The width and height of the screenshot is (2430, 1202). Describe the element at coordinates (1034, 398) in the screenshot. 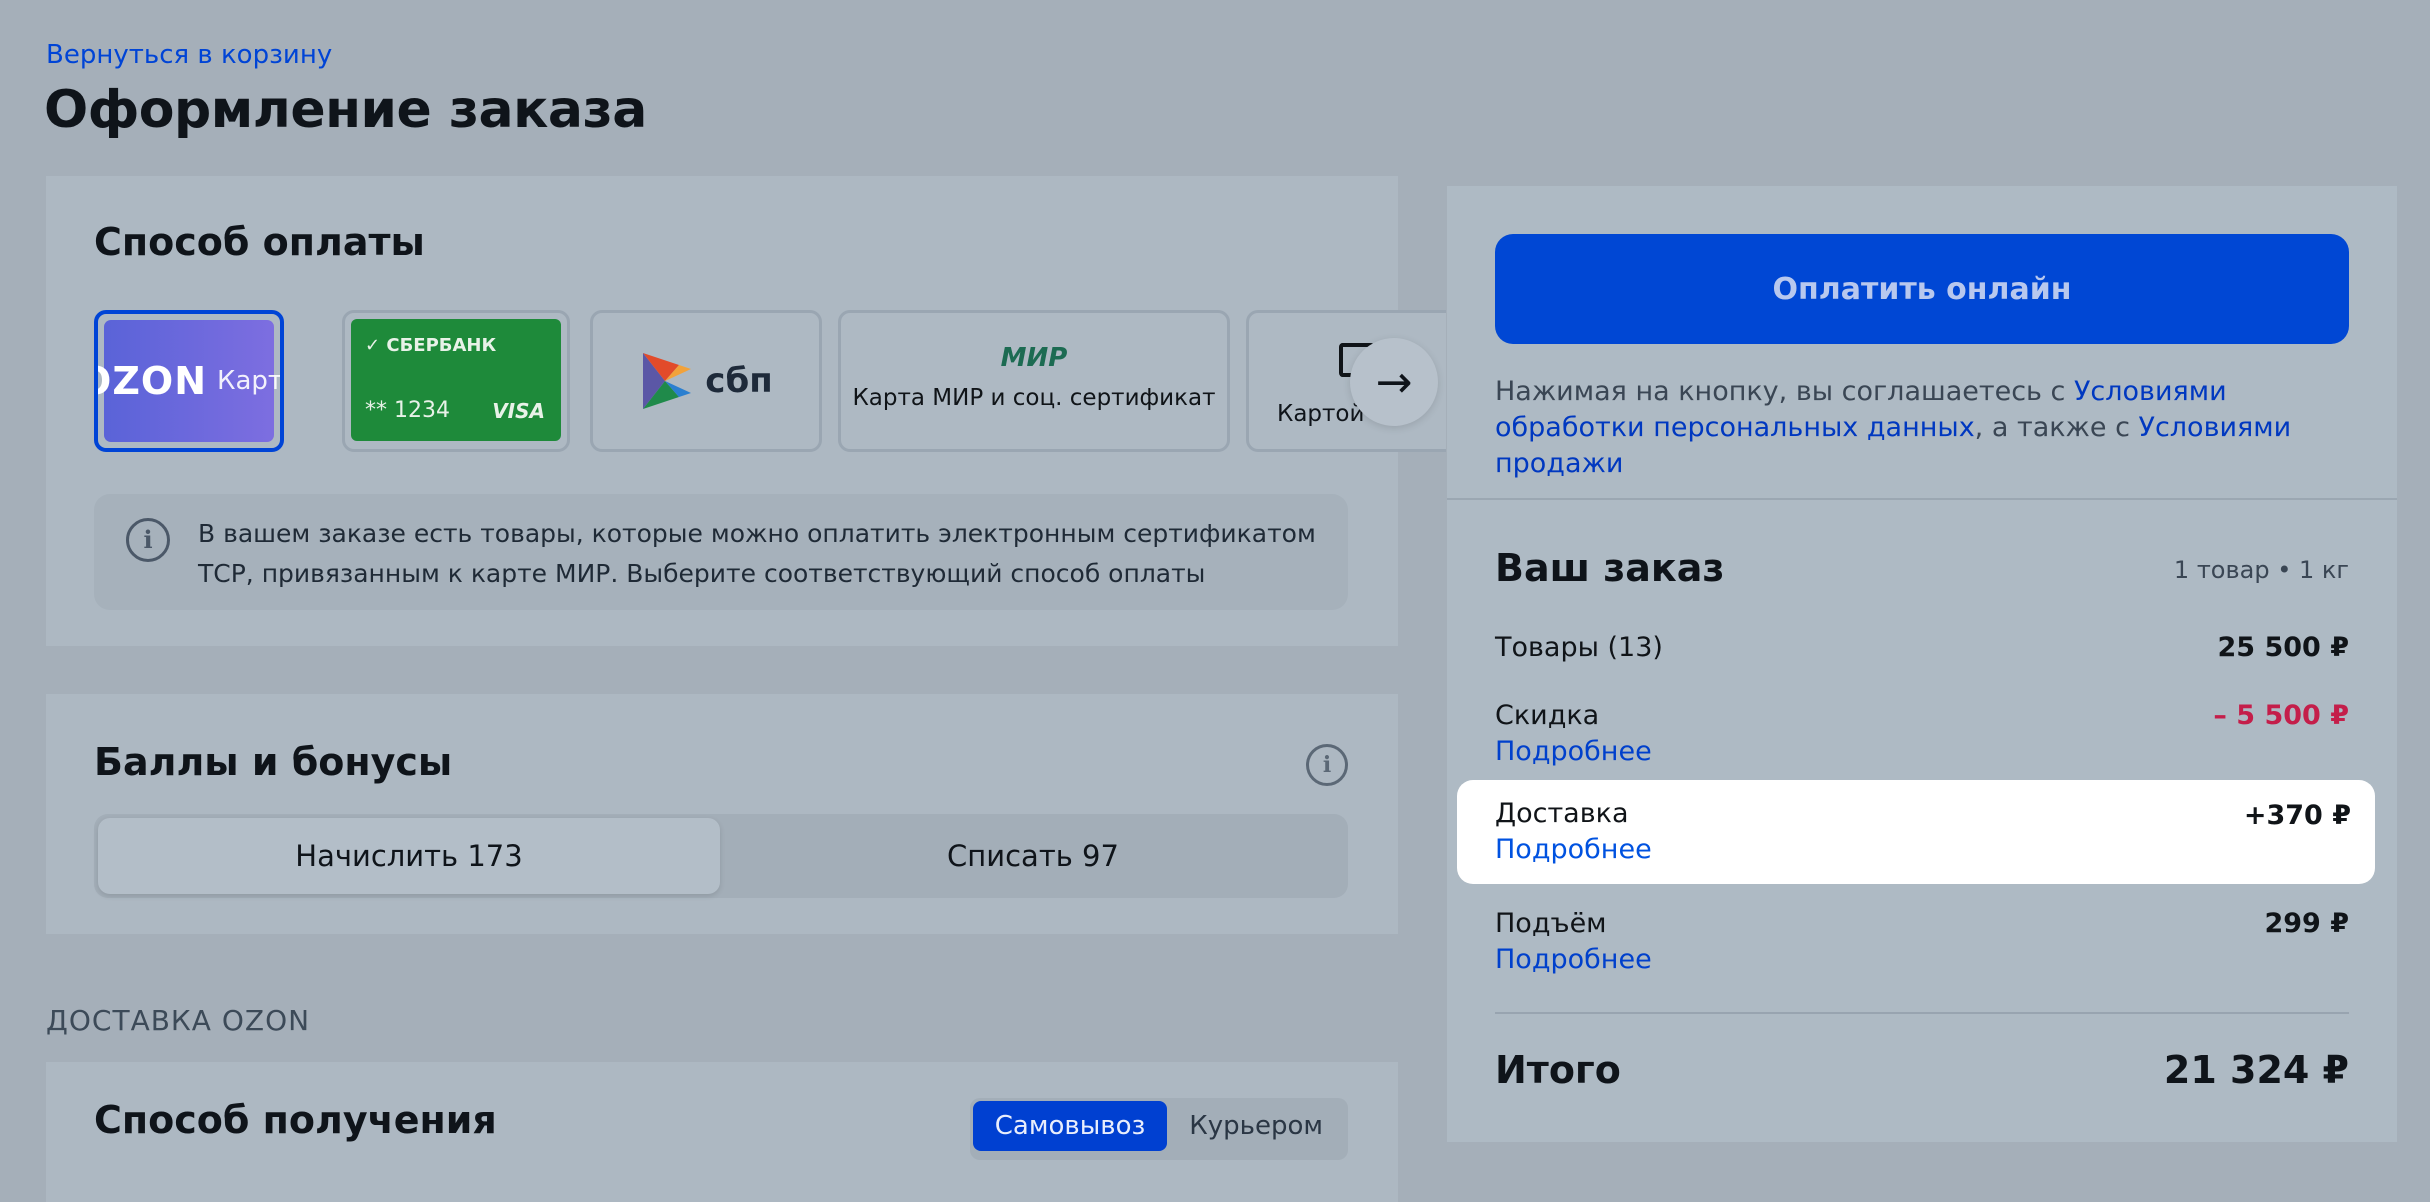

I see `mir-card-label: Карта МИР и соц. сертификат` at that location.